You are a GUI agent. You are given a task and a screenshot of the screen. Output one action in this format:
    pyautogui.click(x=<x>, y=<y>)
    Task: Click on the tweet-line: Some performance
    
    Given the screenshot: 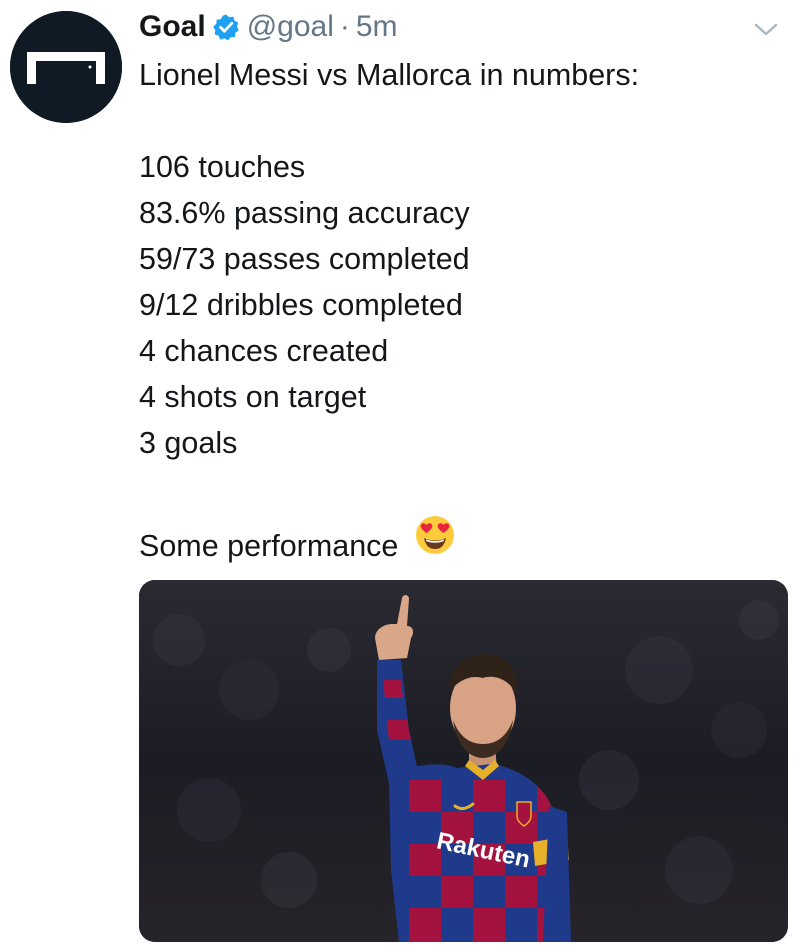 What is the action you would take?
    pyautogui.click(x=269, y=546)
    